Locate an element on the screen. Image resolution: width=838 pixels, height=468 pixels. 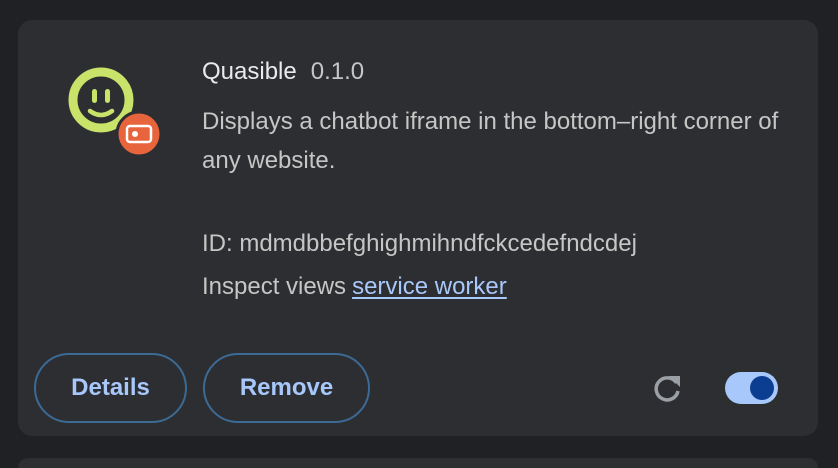
extension-name: Quasible is located at coordinates (249, 71).